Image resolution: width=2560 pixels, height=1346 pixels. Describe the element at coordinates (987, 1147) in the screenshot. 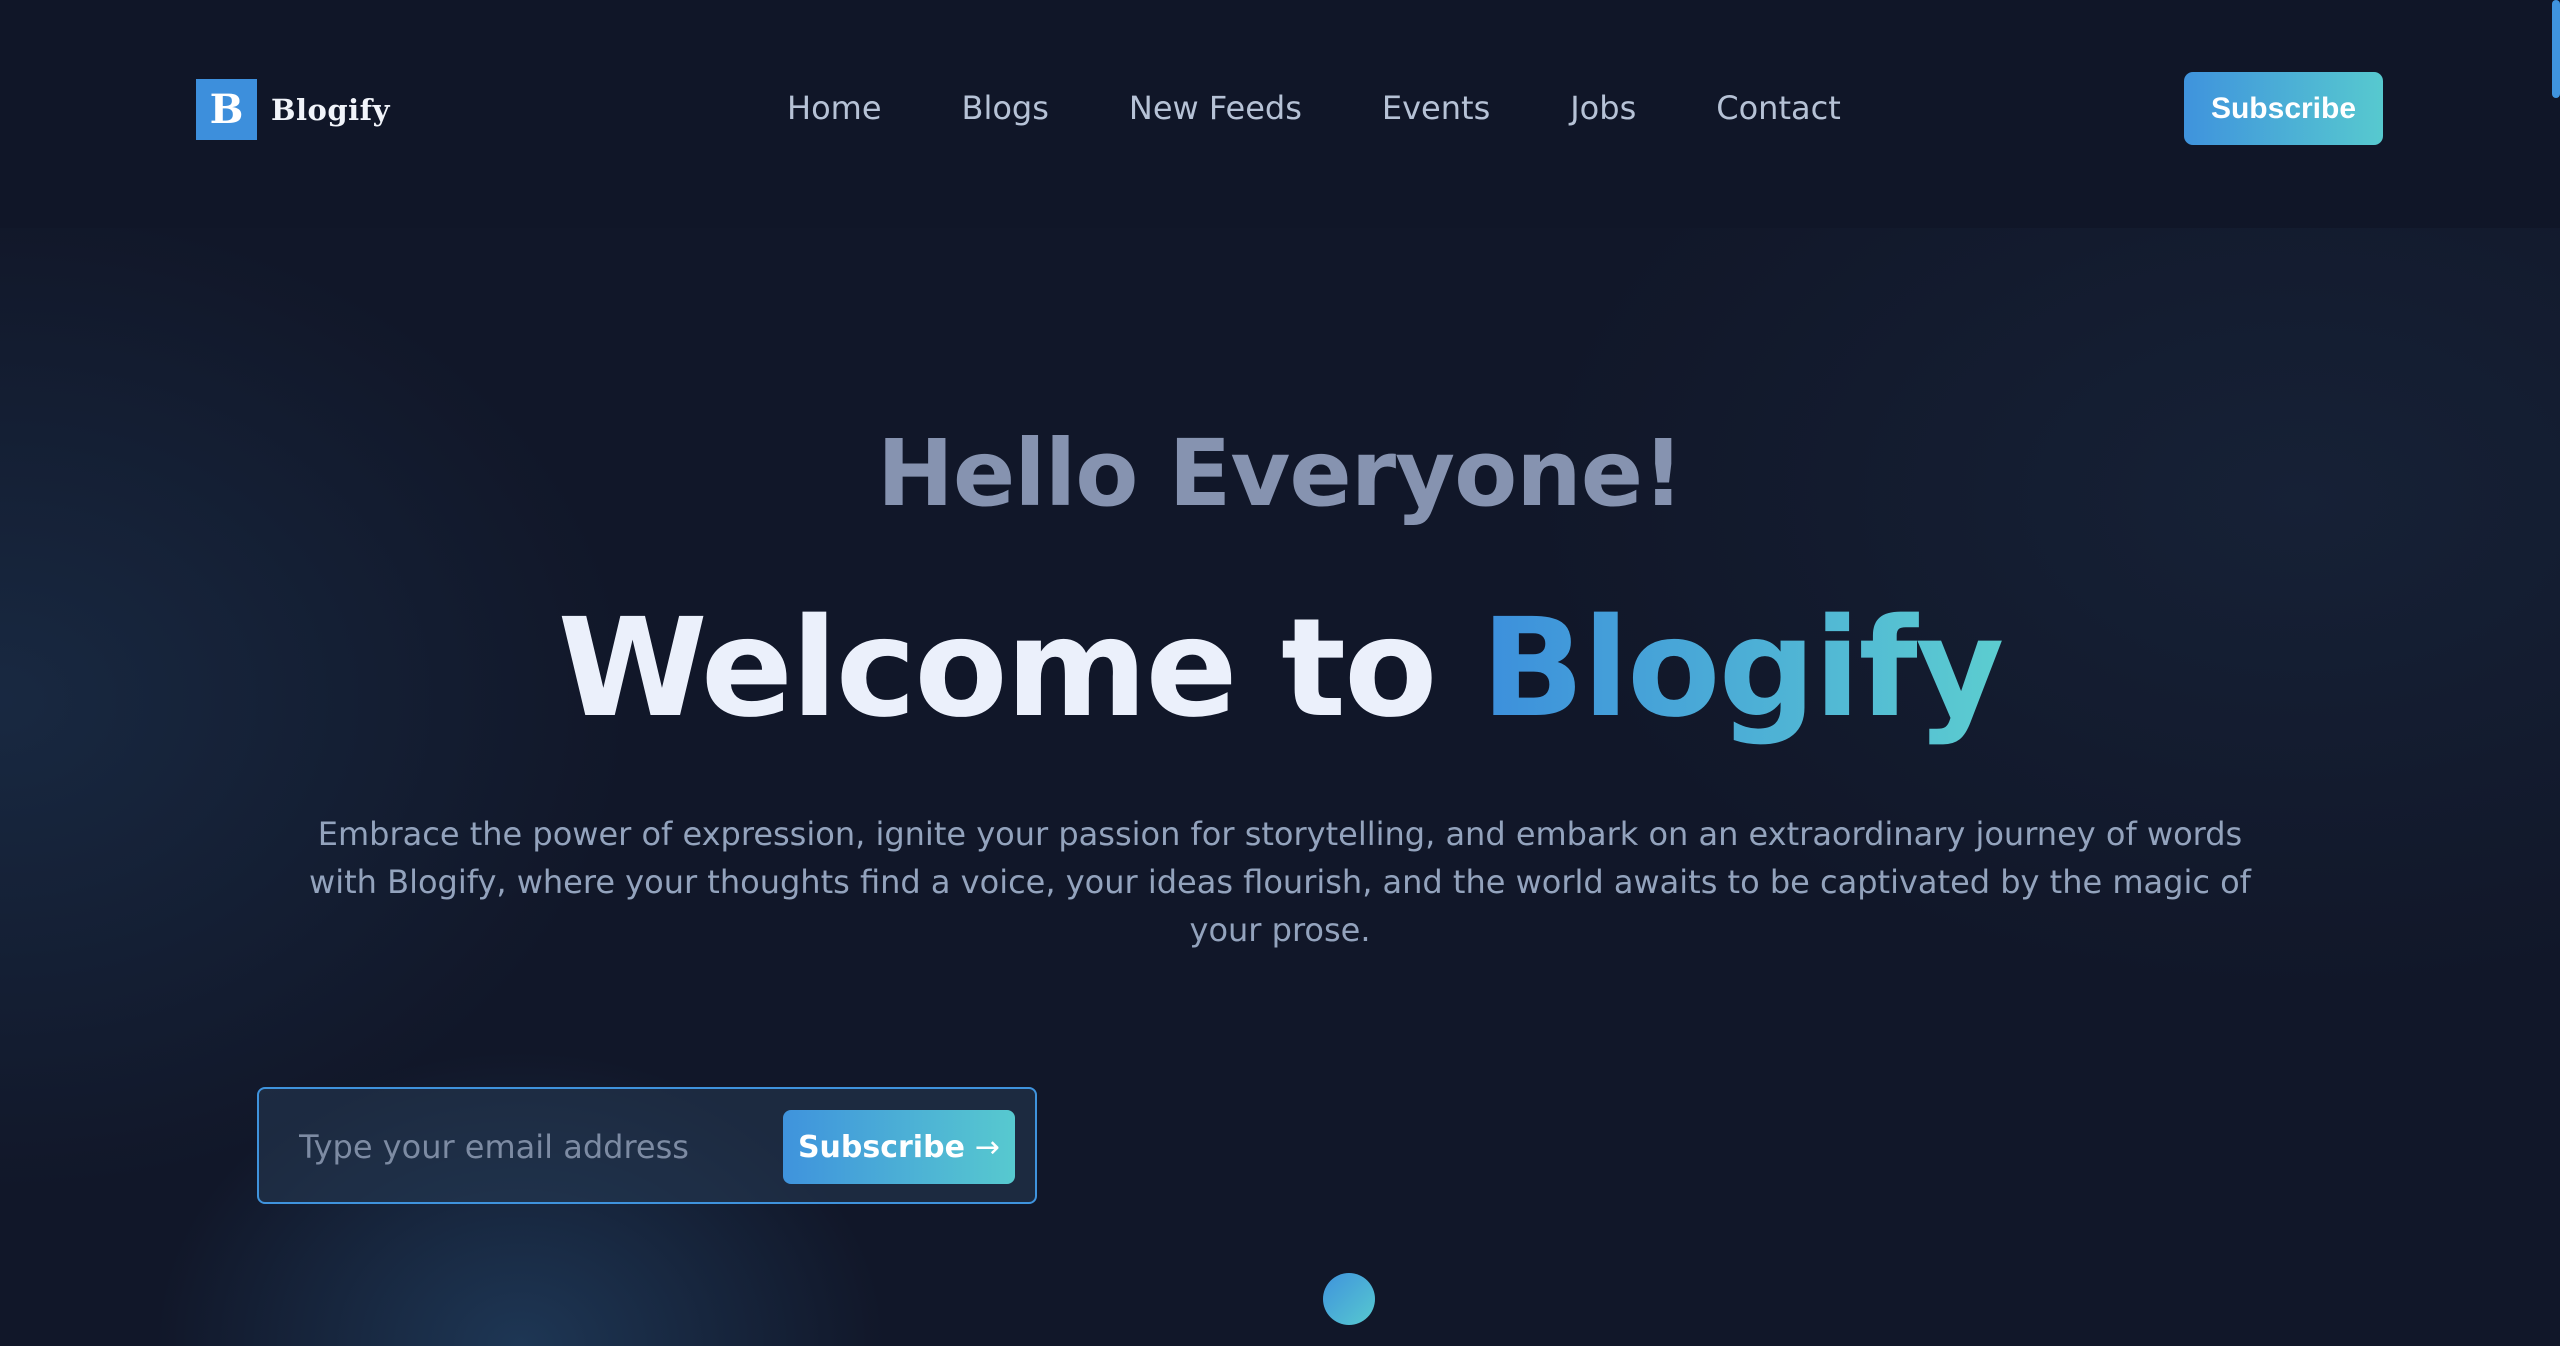

I see `arrow-right-icon: →` at that location.